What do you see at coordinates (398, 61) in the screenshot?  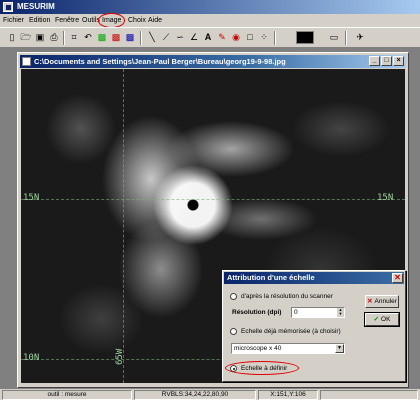 I see `close-button: ×` at bounding box center [398, 61].